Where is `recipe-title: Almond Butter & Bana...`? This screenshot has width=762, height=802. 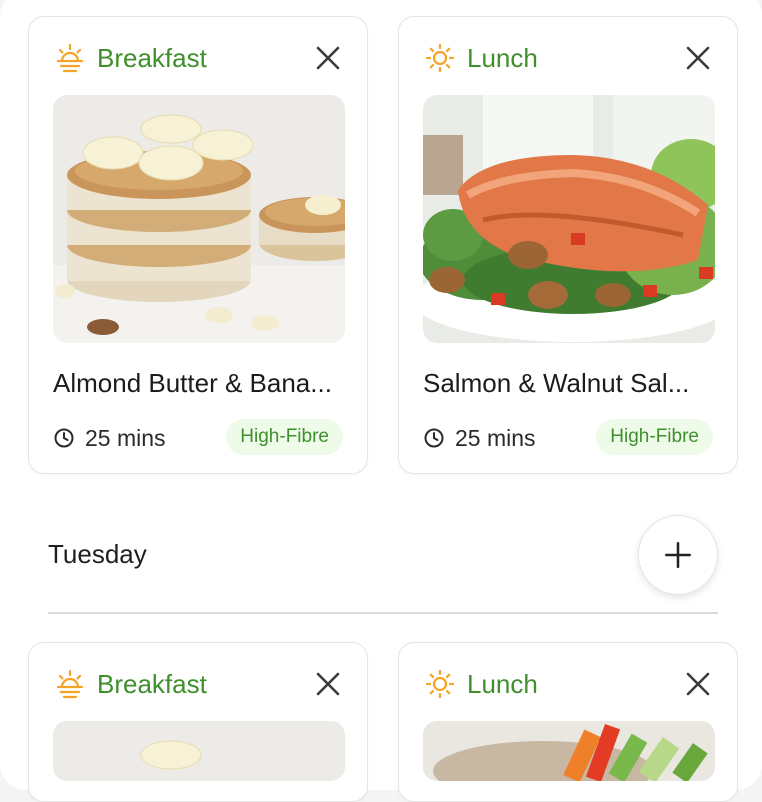 recipe-title: Almond Butter & Bana... is located at coordinates (203, 383).